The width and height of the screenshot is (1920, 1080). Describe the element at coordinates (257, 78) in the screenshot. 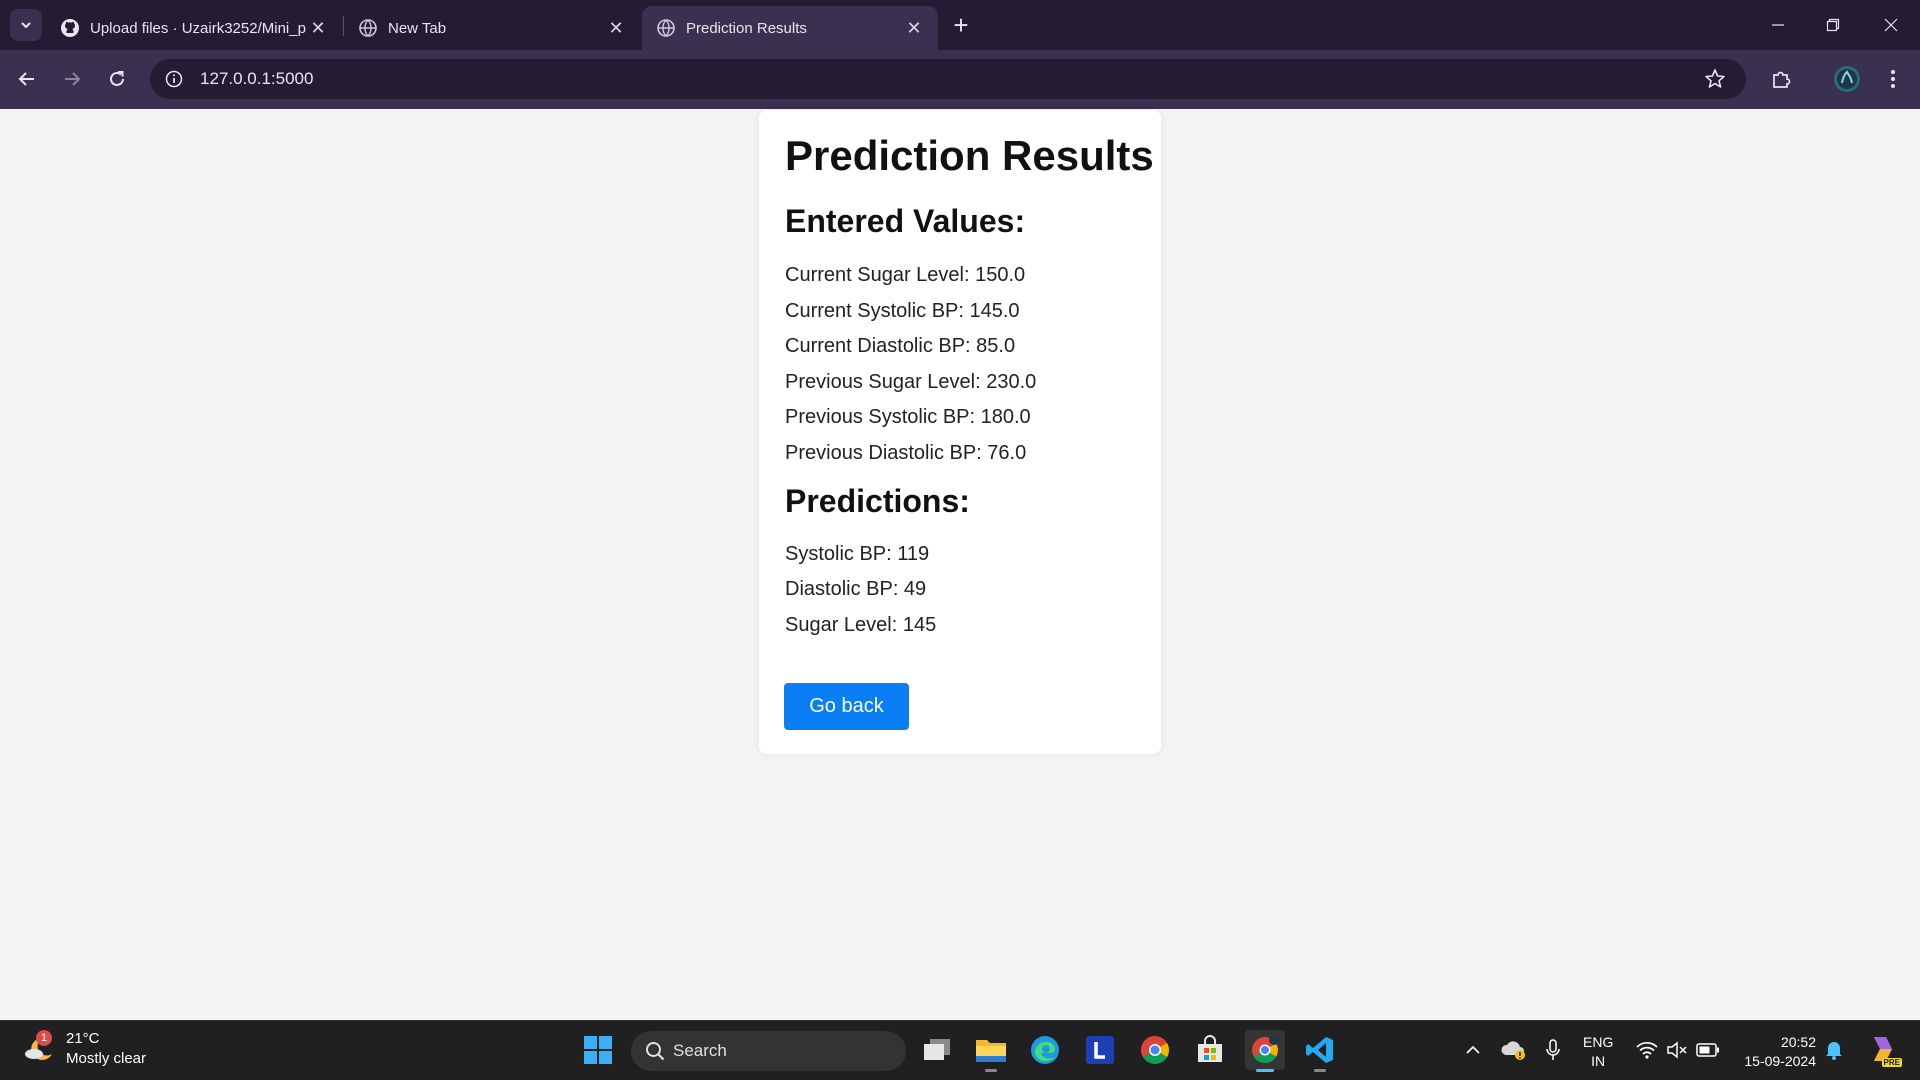

I see `address-url: 127.0.0.1:5000` at that location.